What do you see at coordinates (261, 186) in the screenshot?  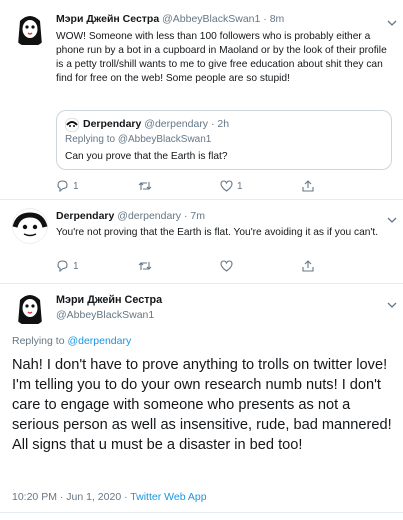 I see `like-button: 1` at bounding box center [261, 186].